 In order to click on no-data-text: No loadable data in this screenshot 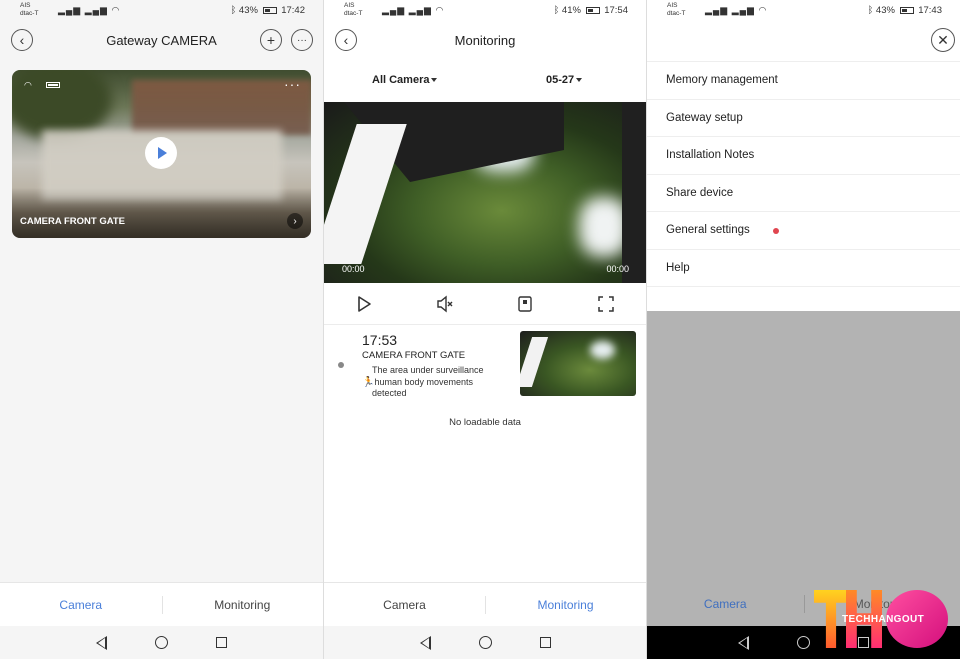, I will do `click(485, 422)`.